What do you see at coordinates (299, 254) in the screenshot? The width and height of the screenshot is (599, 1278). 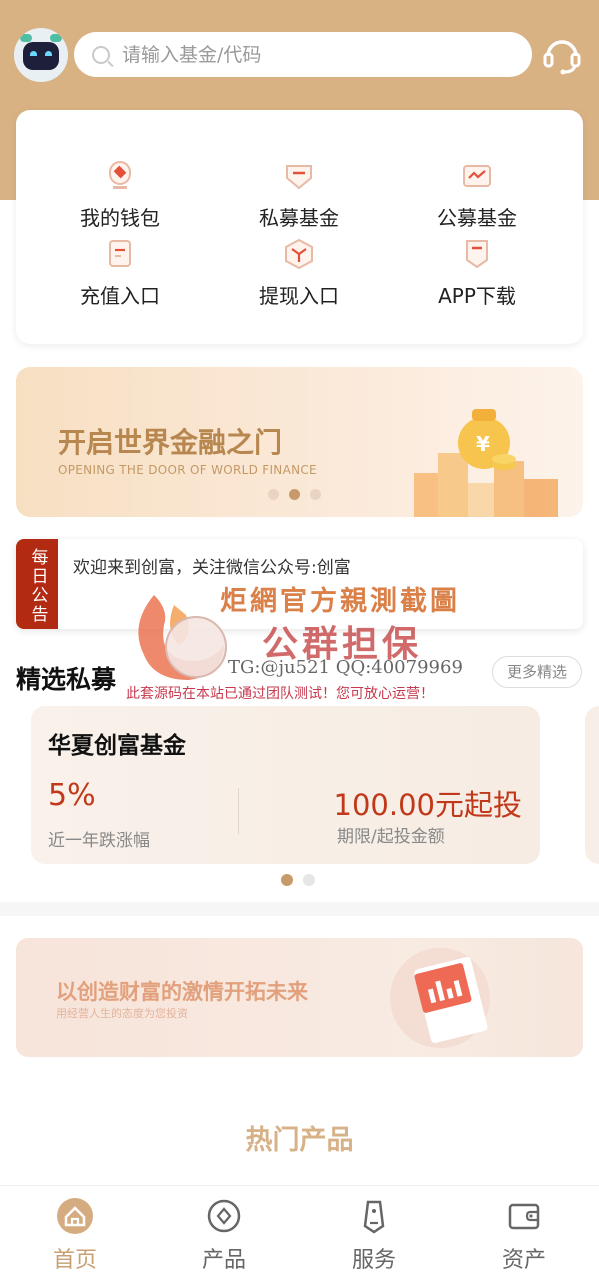 I see `withdraw-icon` at bounding box center [299, 254].